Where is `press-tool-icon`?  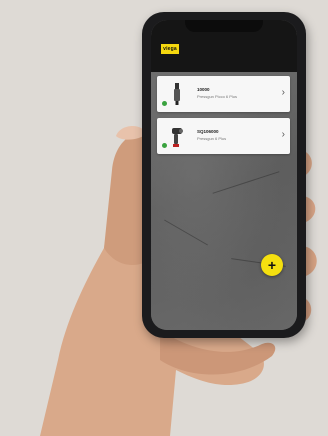
press-tool-icon is located at coordinates (177, 94).